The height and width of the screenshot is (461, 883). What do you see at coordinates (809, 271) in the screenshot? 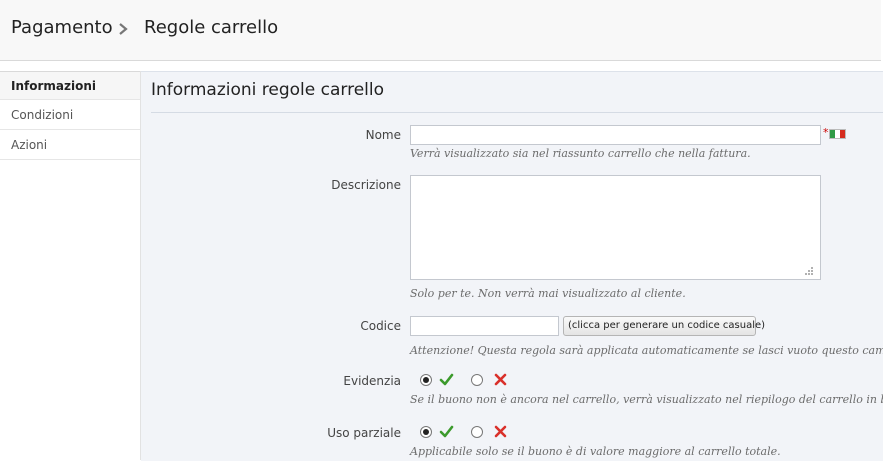
I see `resize-grip-icon` at bounding box center [809, 271].